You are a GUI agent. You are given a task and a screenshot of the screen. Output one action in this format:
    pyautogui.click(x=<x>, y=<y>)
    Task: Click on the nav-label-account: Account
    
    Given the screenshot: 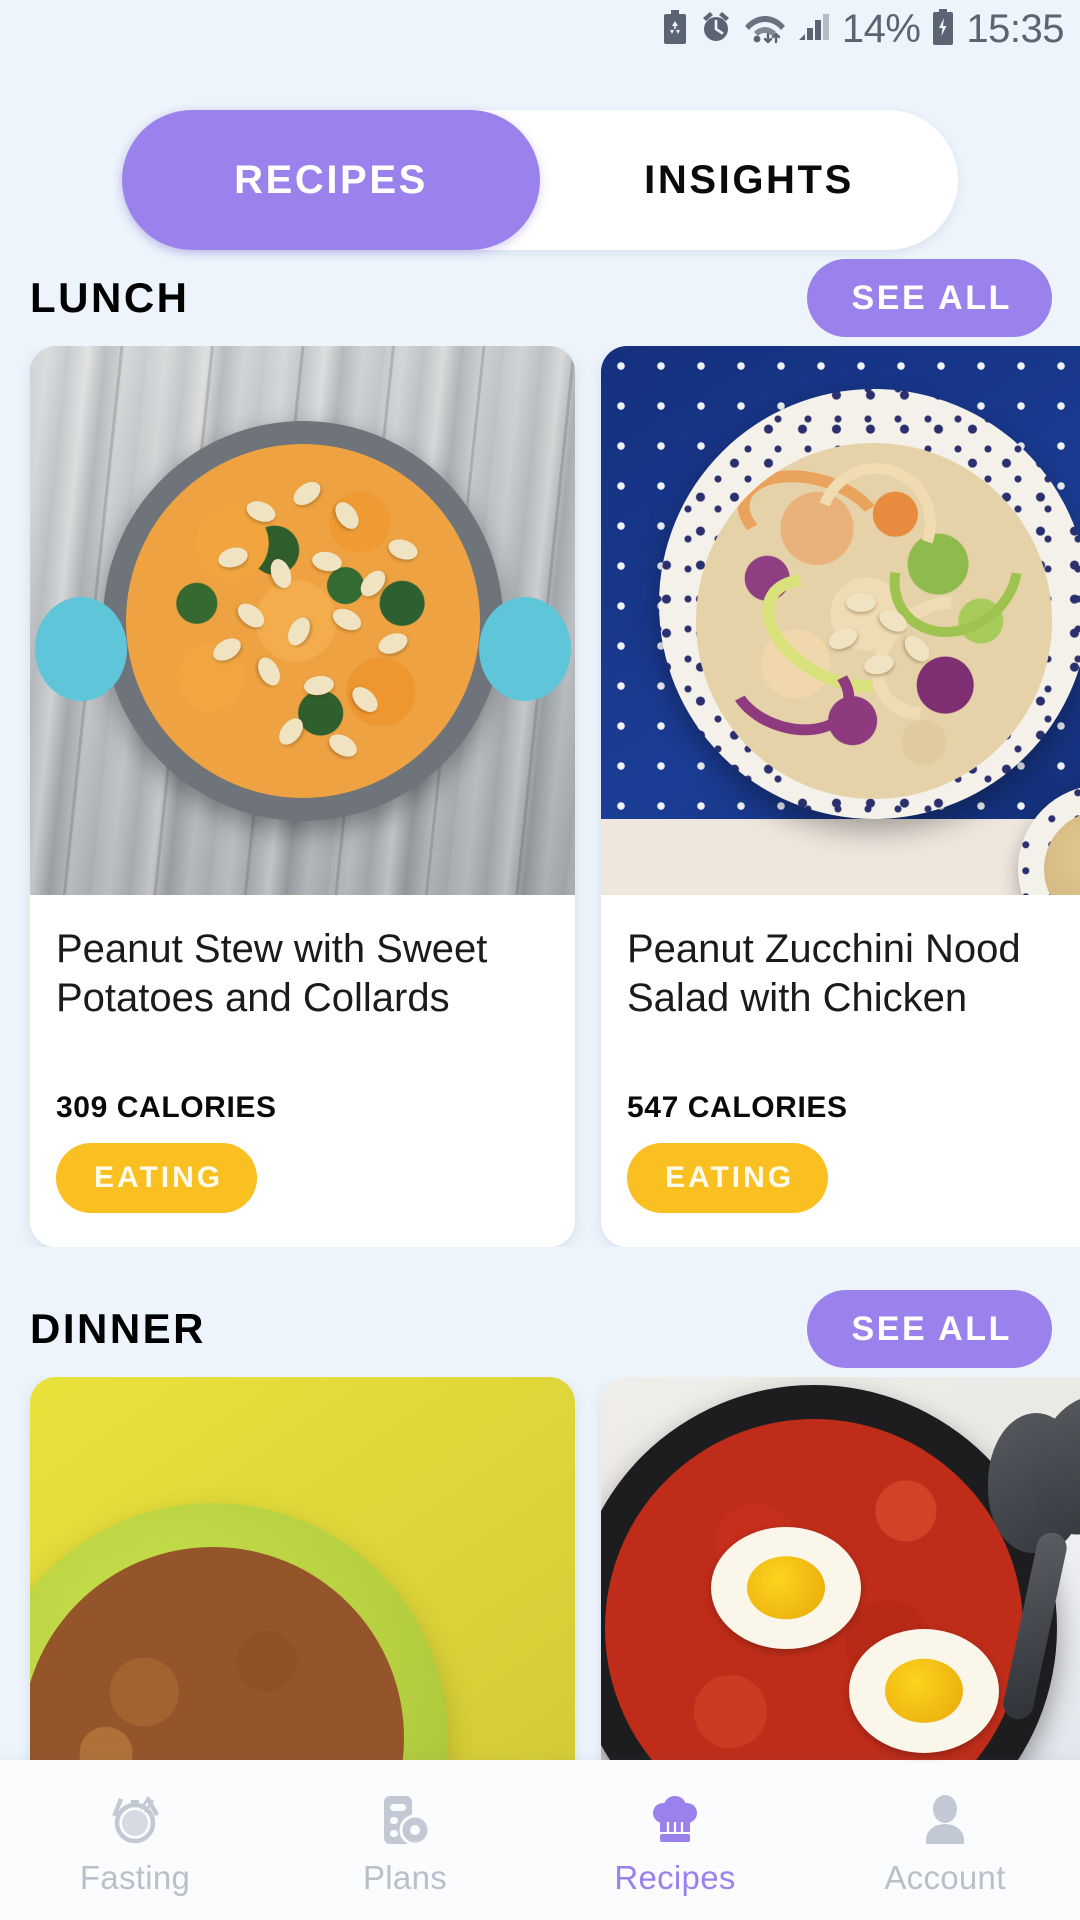 What is the action you would take?
    pyautogui.click(x=945, y=1877)
    